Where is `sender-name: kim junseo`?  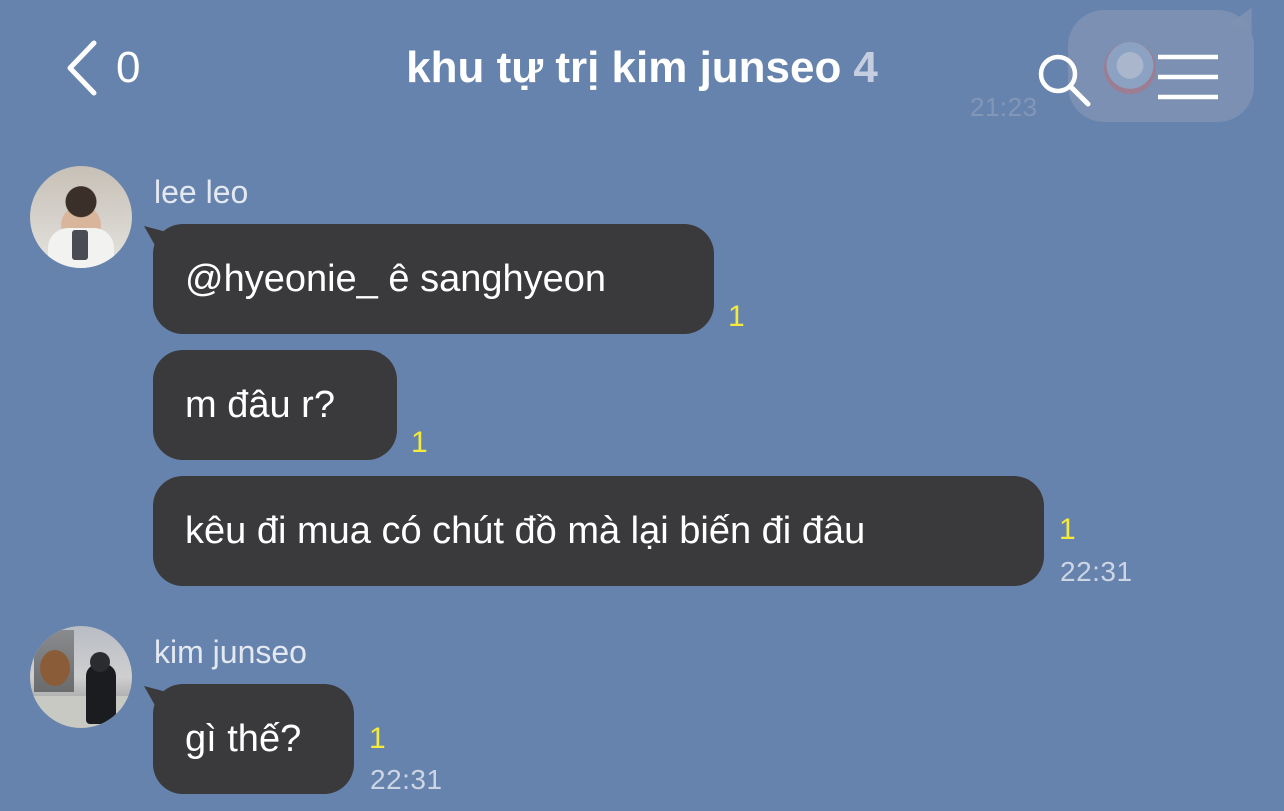 sender-name: kim junseo is located at coordinates (230, 652).